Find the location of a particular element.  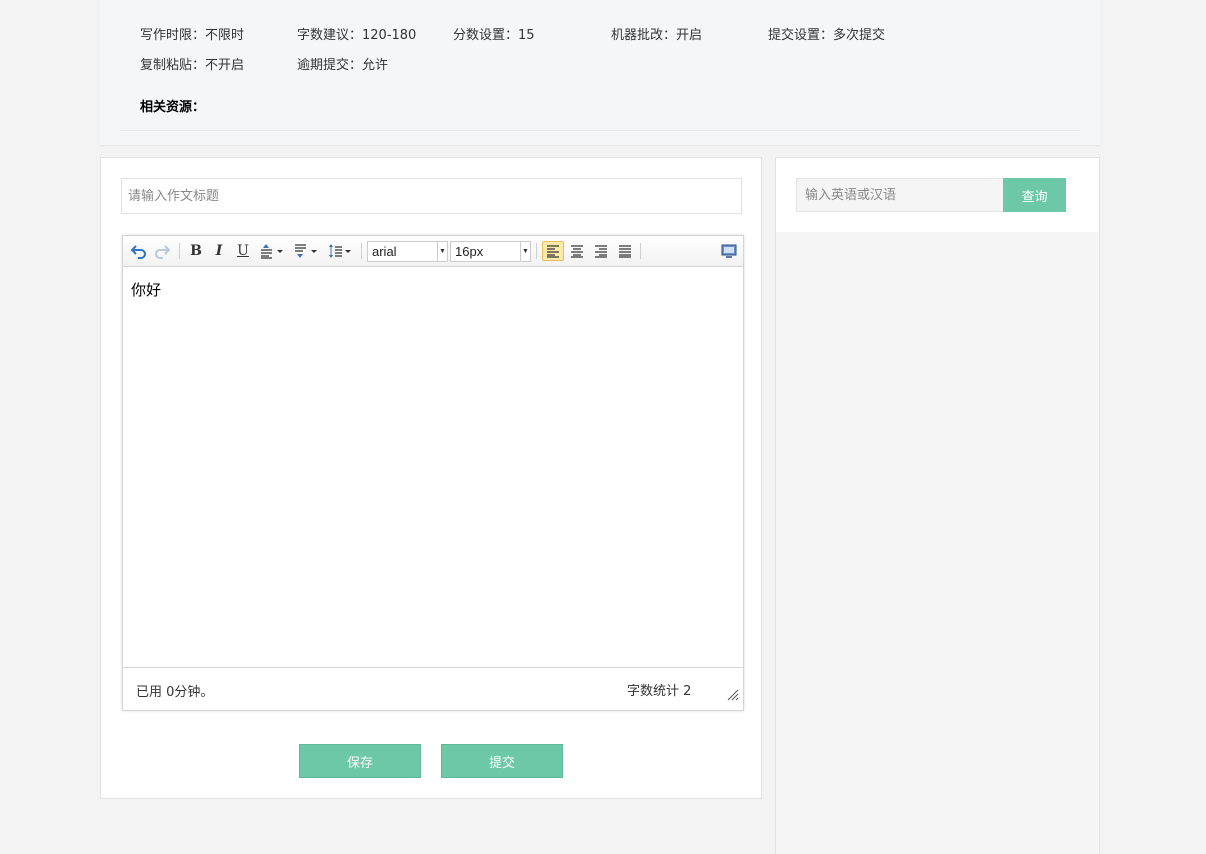

align-left-icon is located at coordinates (553, 251).